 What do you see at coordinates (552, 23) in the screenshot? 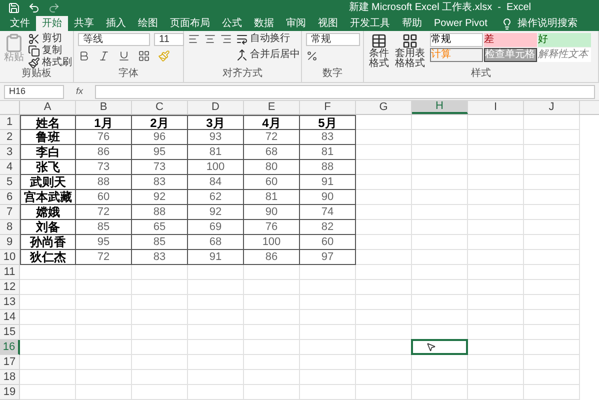
I see `search-field: 操作说明搜索` at bounding box center [552, 23].